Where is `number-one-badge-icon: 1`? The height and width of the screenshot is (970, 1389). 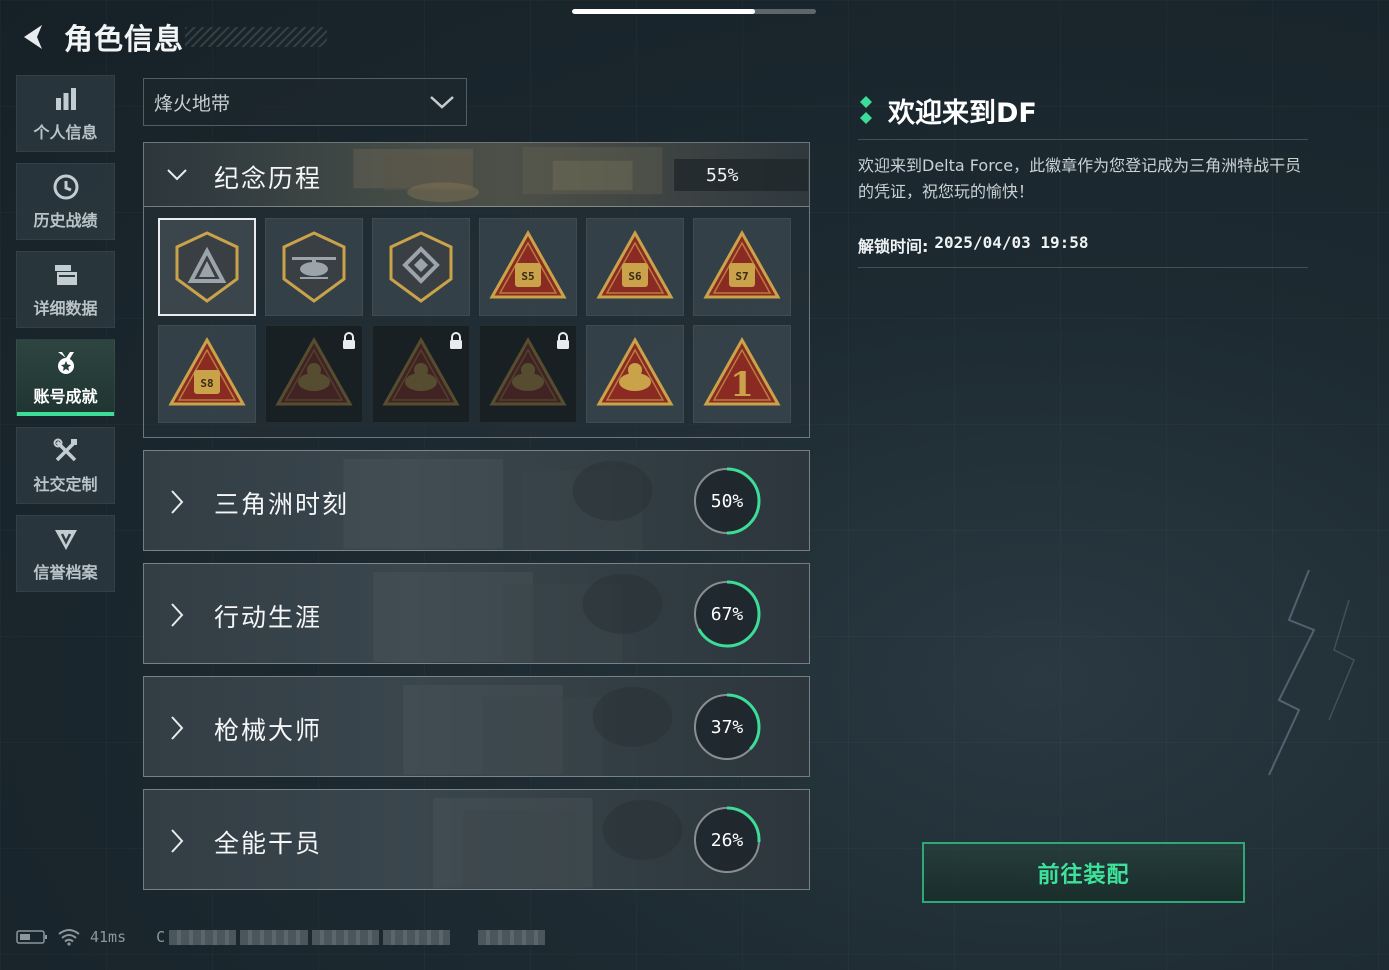 number-one-badge-icon: 1 is located at coordinates (742, 371).